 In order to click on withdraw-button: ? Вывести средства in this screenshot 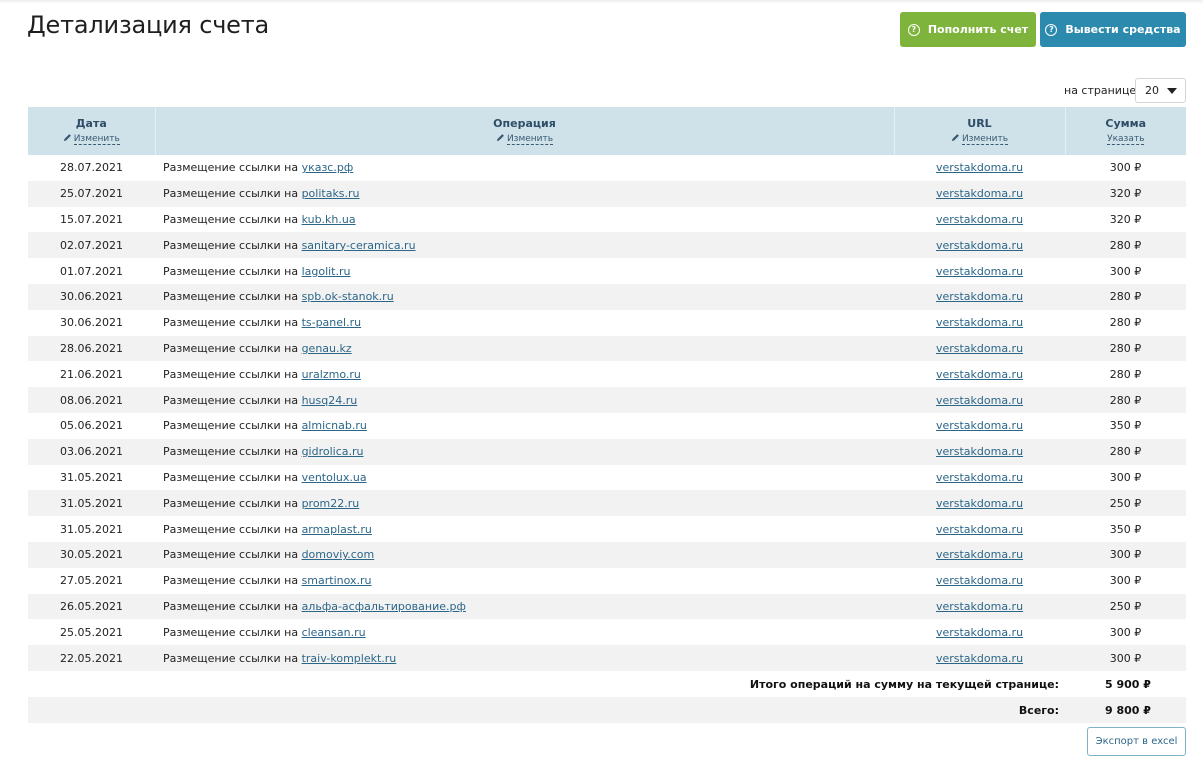, I will do `click(1113, 29)`.